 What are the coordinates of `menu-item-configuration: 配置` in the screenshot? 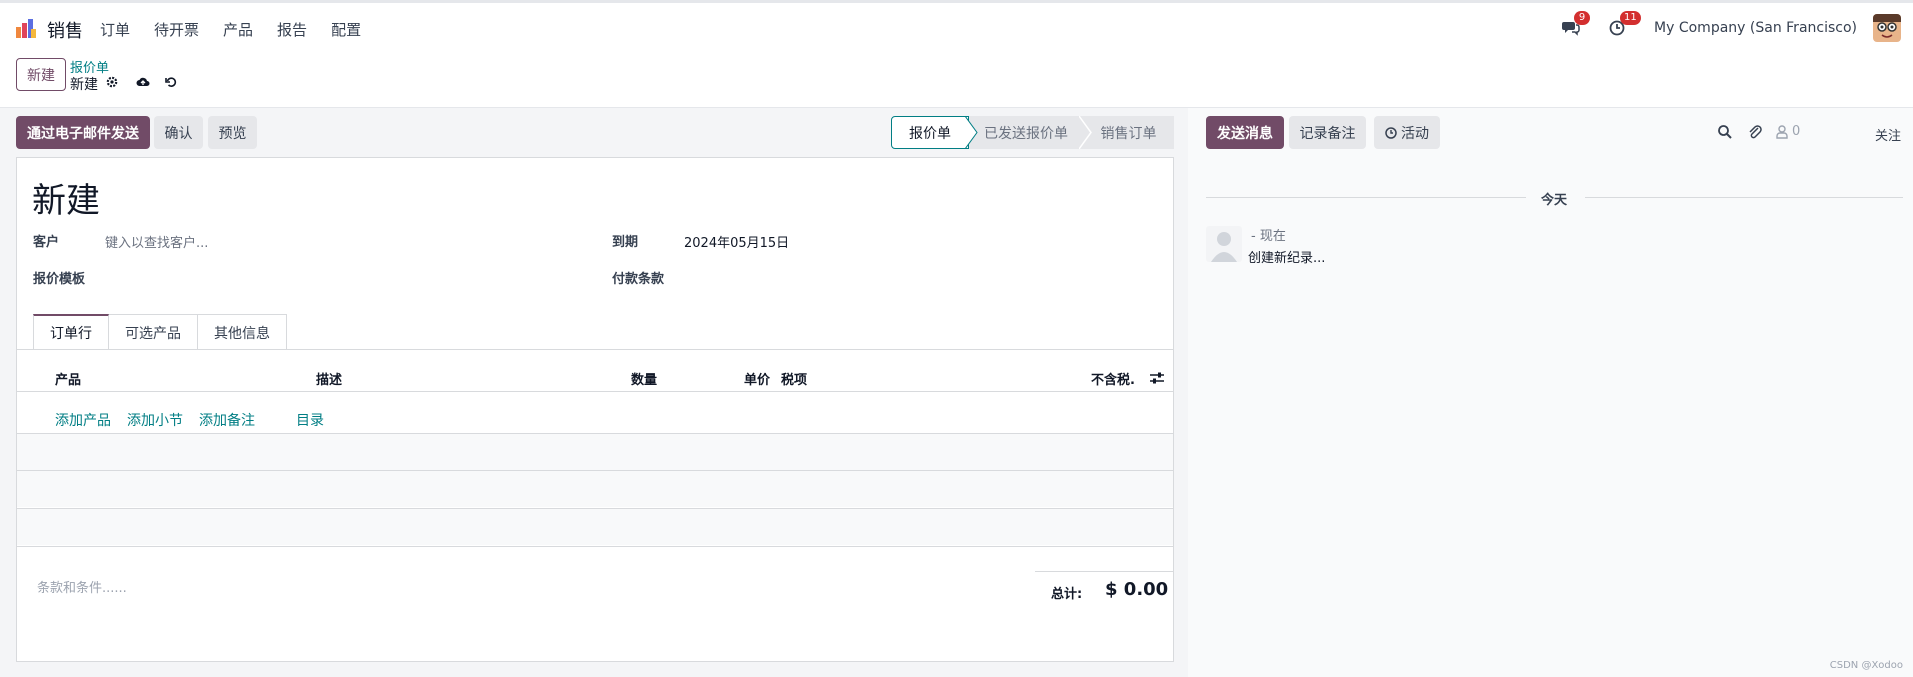 It's located at (346, 29).